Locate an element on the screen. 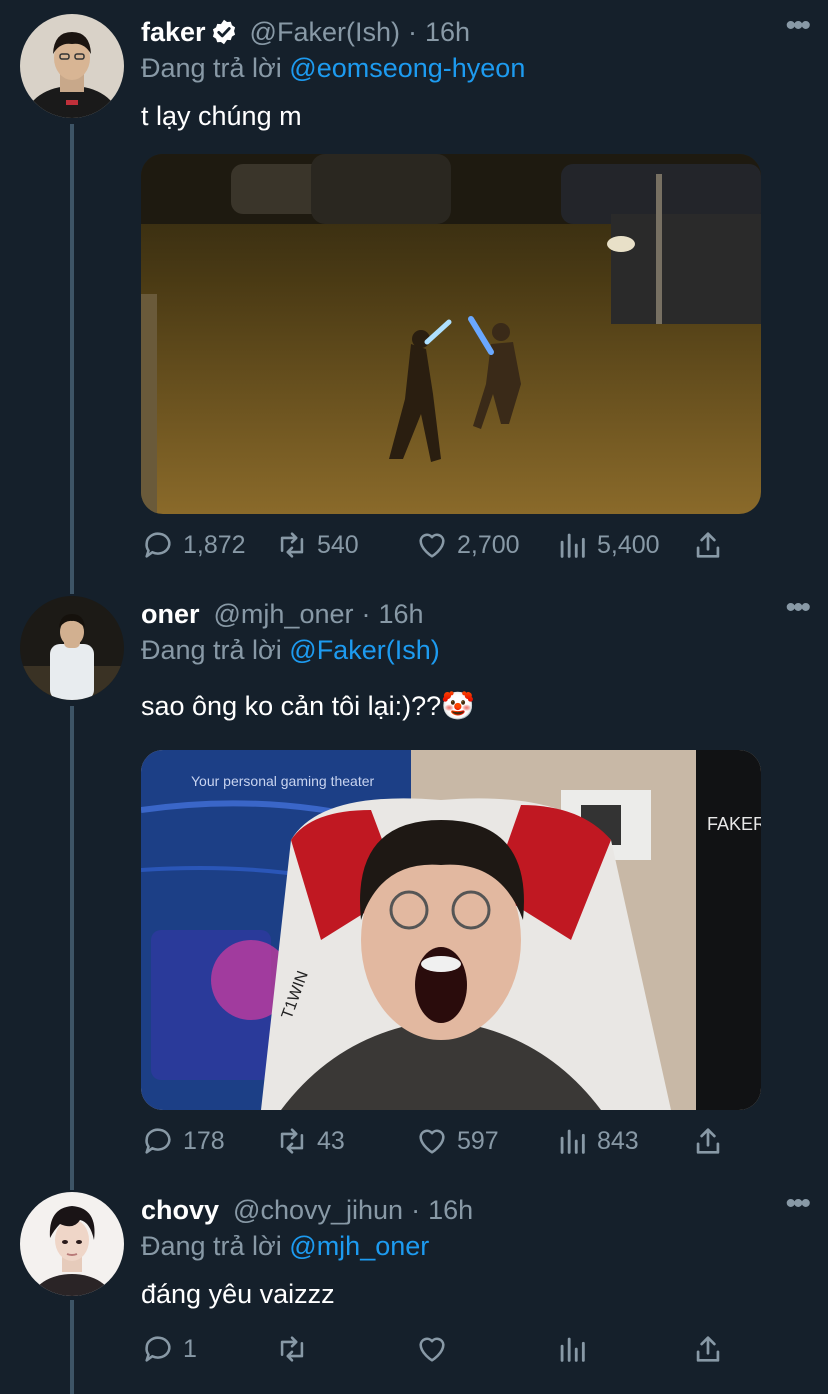 This screenshot has height=1394, width=828. tweet-header: oner @mjh_oner · 16h is located at coordinates (474, 614).